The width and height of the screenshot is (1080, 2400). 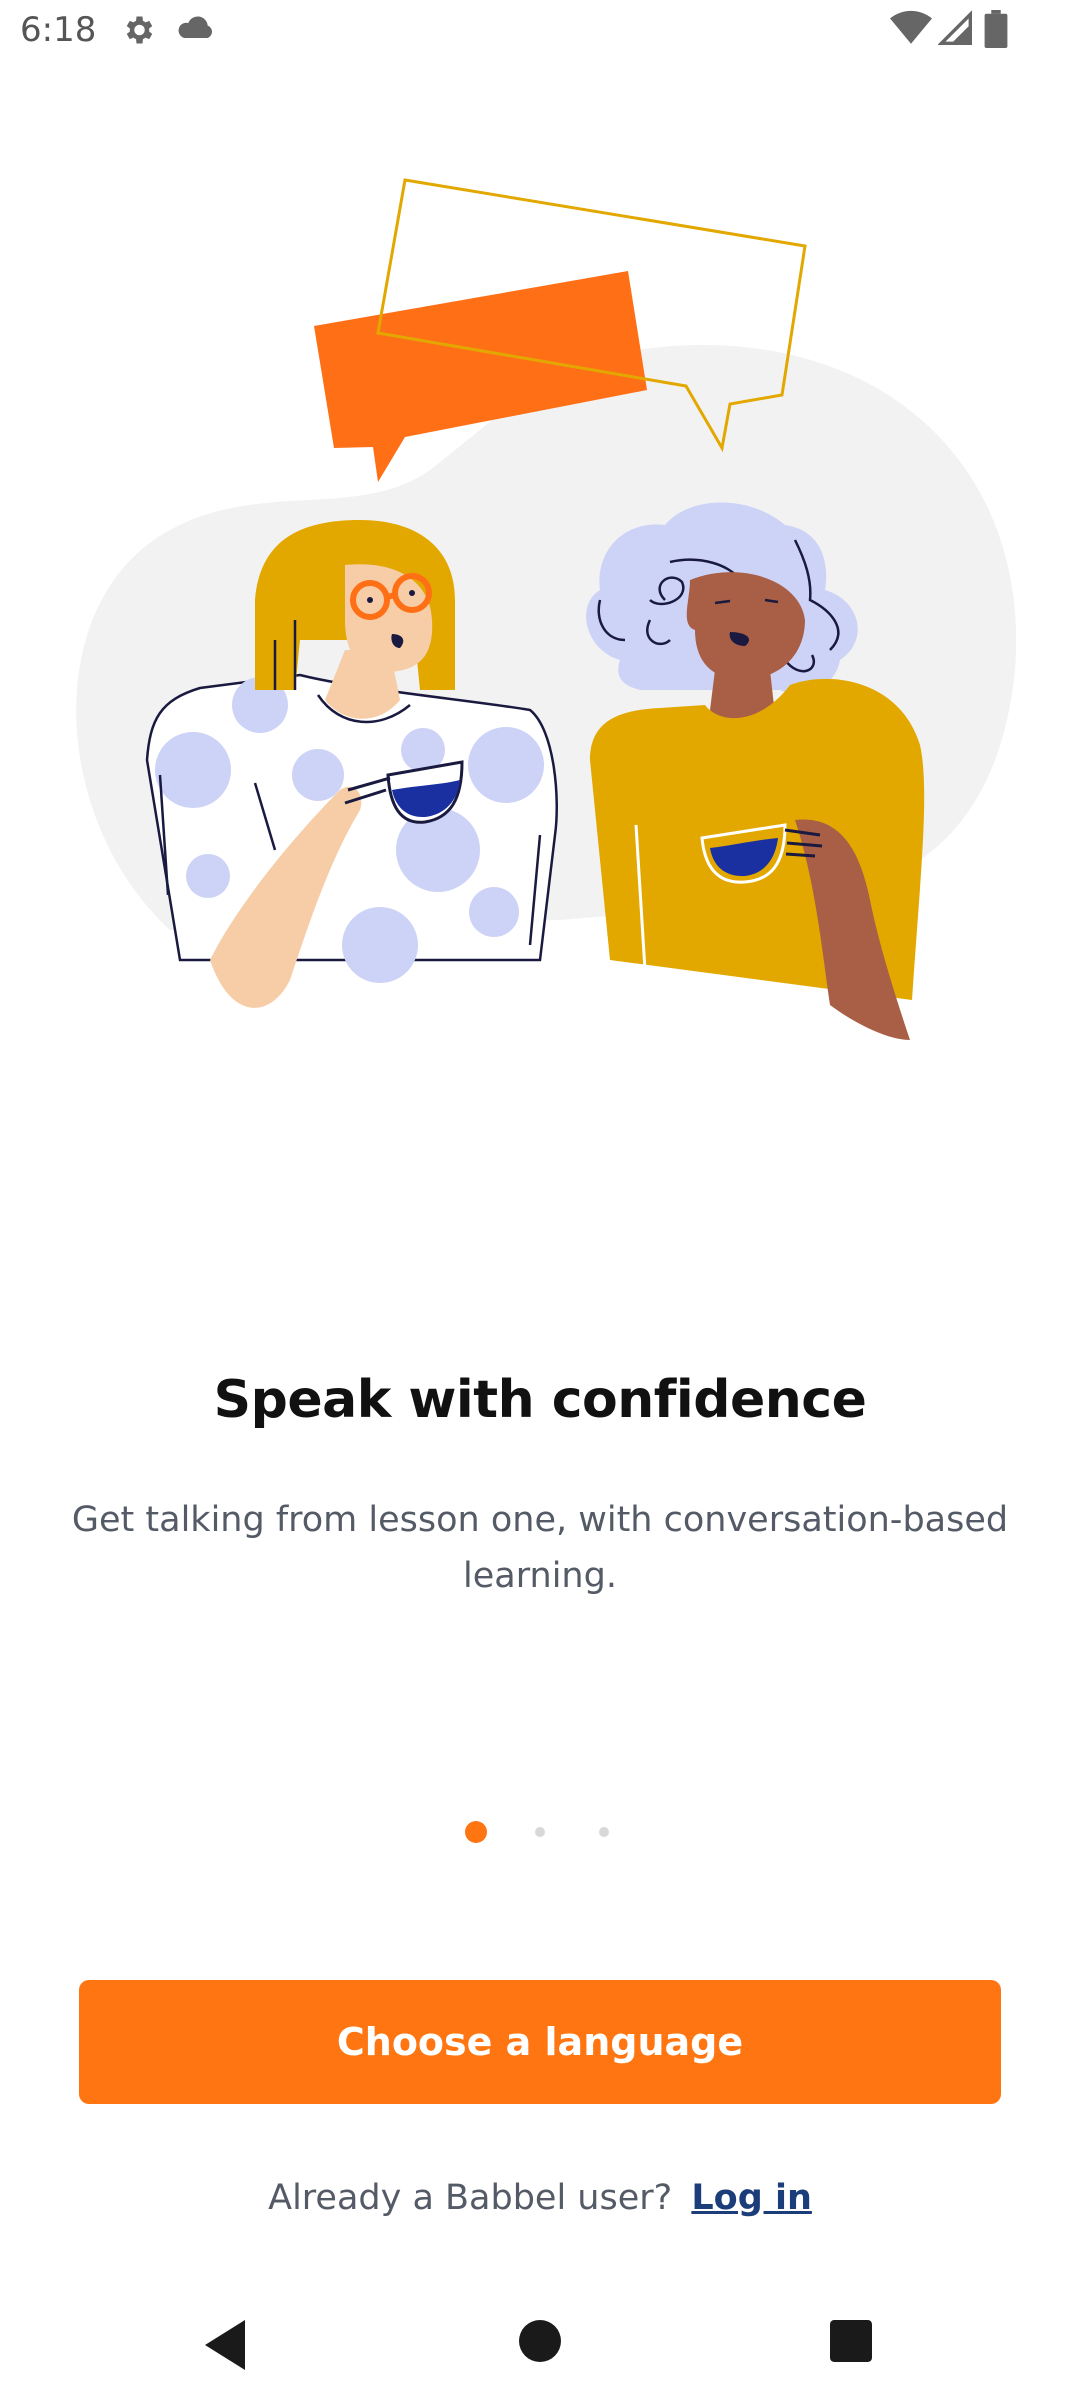 I want to click on page-indicator, so click(x=540, y=1832).